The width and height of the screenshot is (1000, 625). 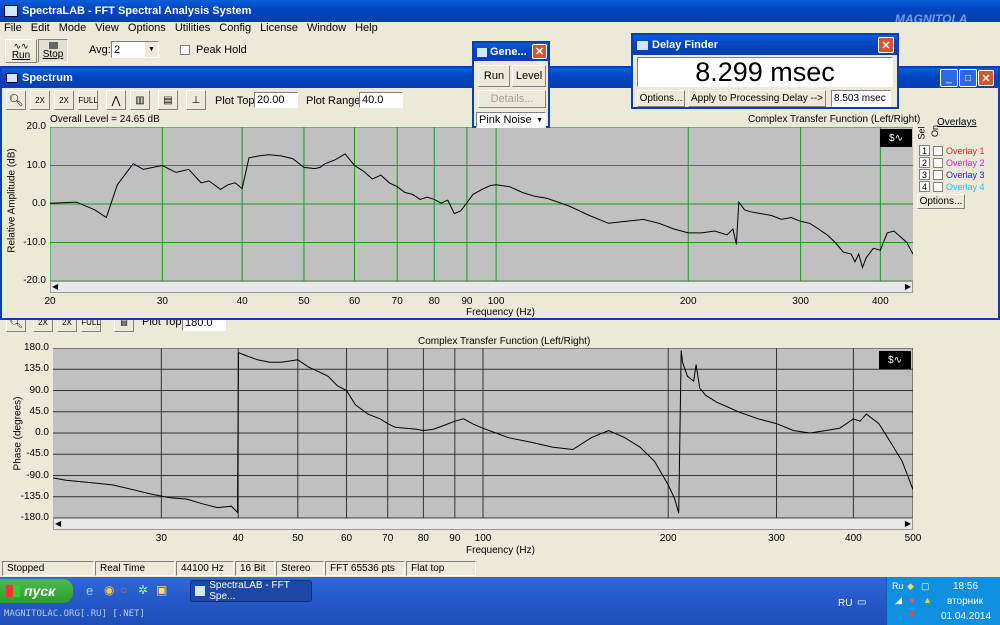 What do you see at coordinates (73, 29) in the screenshot?
I see `menu-mode: Mode` at bounding box center [73, 29].